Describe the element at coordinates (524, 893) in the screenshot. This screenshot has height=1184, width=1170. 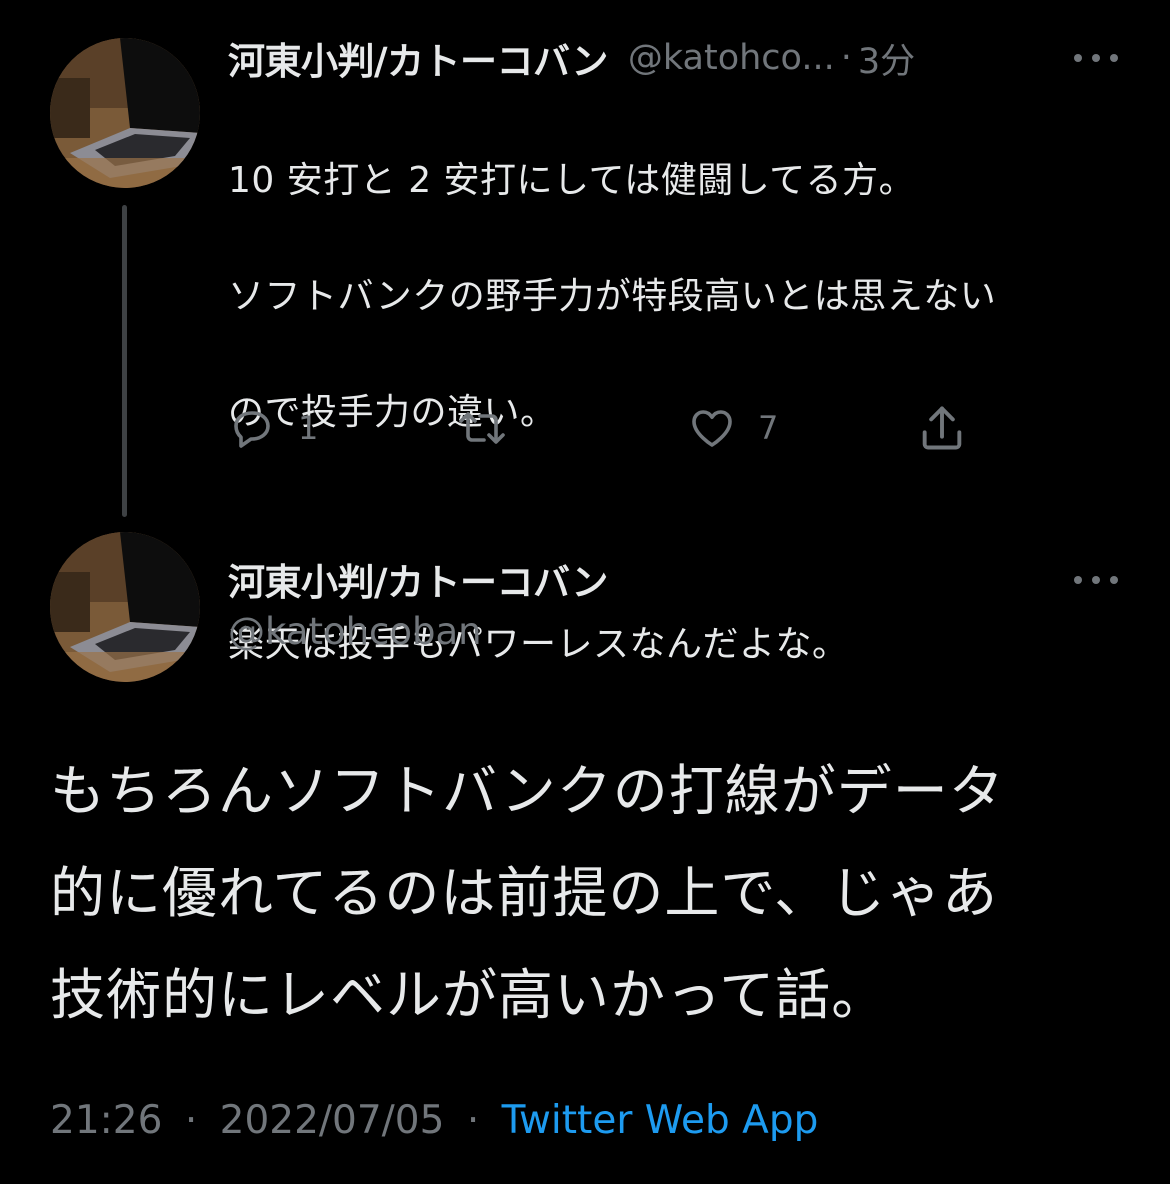
I see `main-text-line: 的に優れてるのは前提の上で、じゃあ` at that location.